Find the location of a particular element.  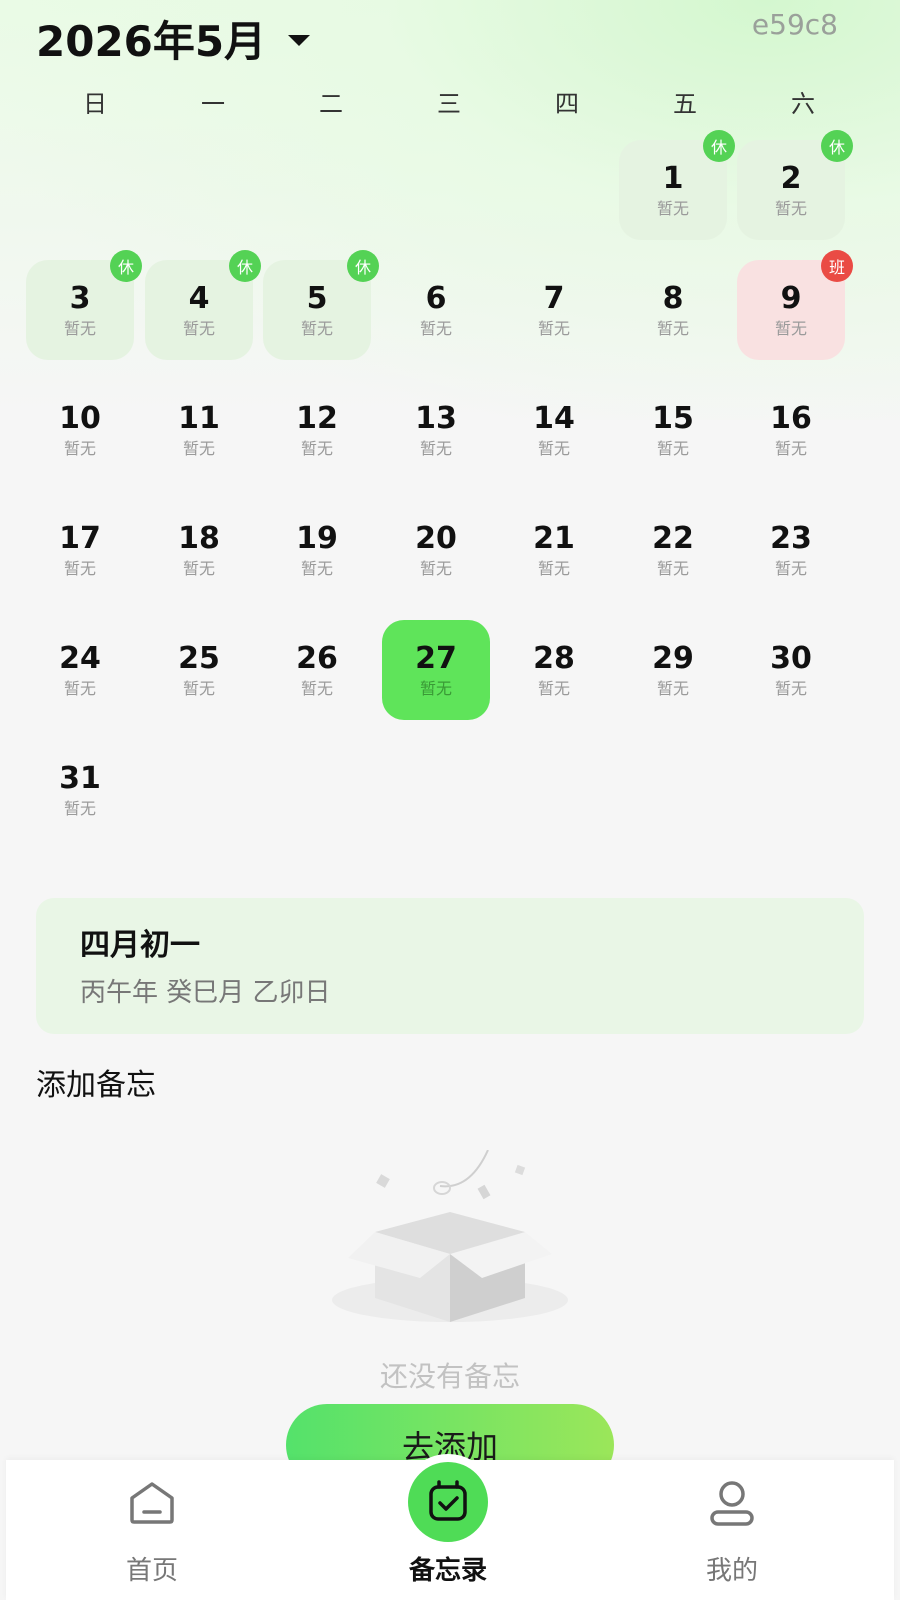

day-number: 1 is located at coordinates (673, 178).